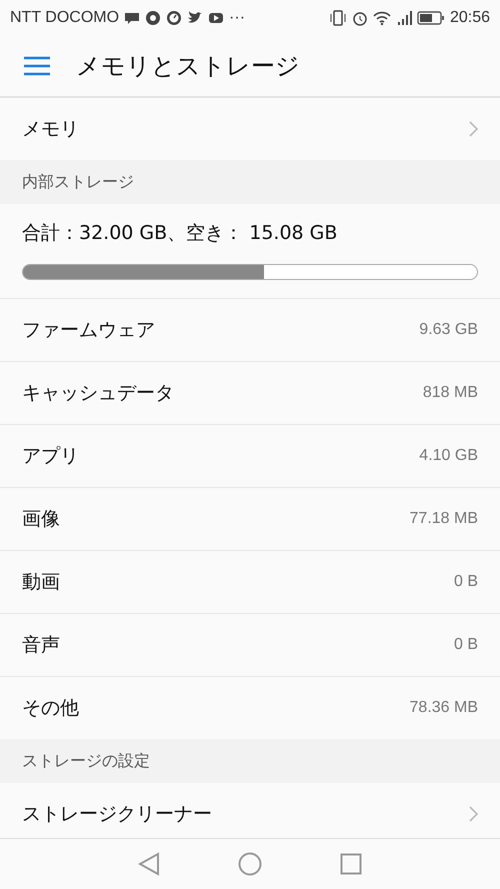 This screenshot has width=500, height=889. I want to click on timer-icon, so click(174, 18).